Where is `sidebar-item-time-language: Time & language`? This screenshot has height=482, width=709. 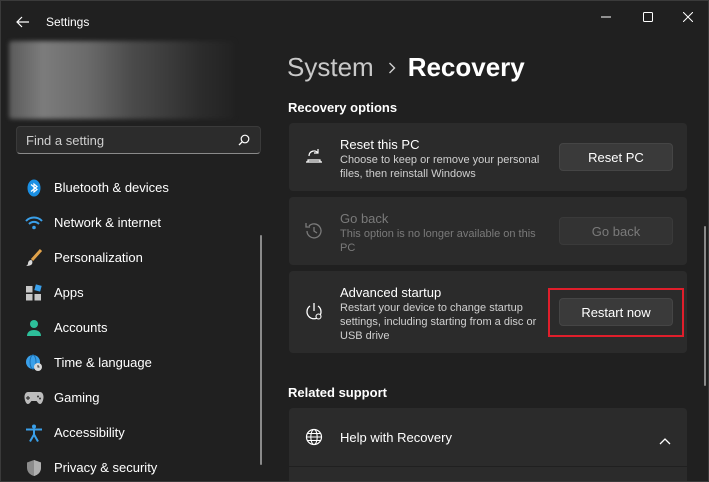
sidebar-item-time-language: Time & language is located at coordinates (130, 362).